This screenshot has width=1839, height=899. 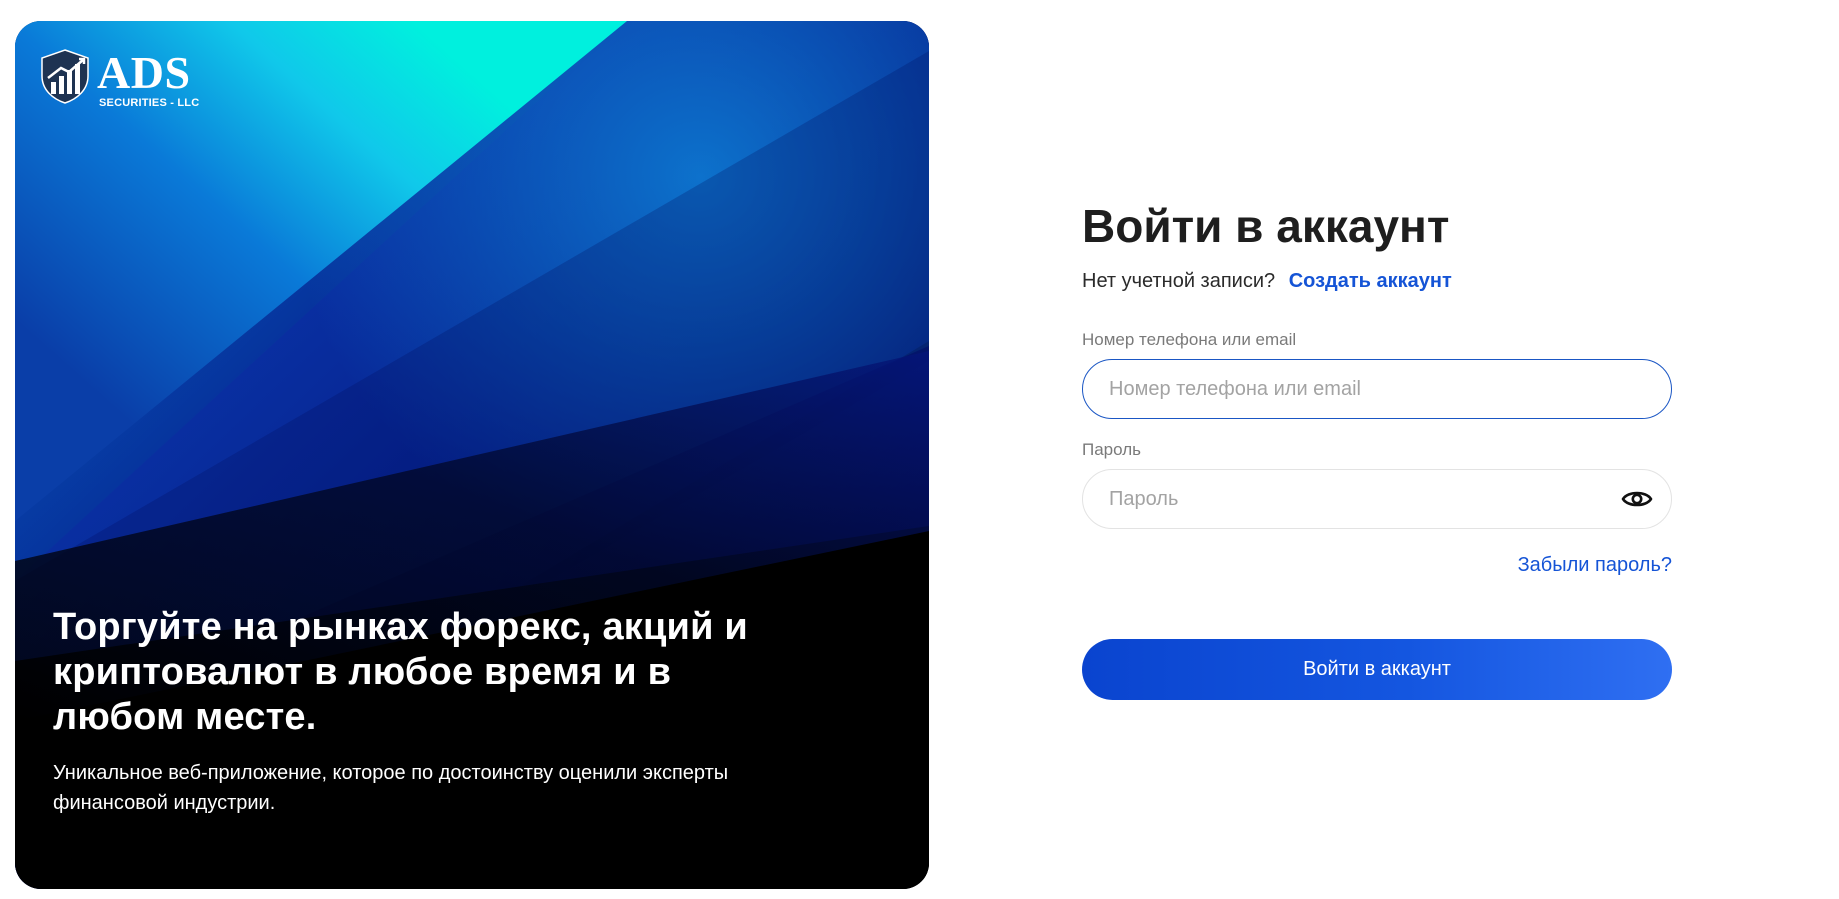 I want to click on company-logo: ADS SECURITIES - LLC, so click(x=119, y=78).